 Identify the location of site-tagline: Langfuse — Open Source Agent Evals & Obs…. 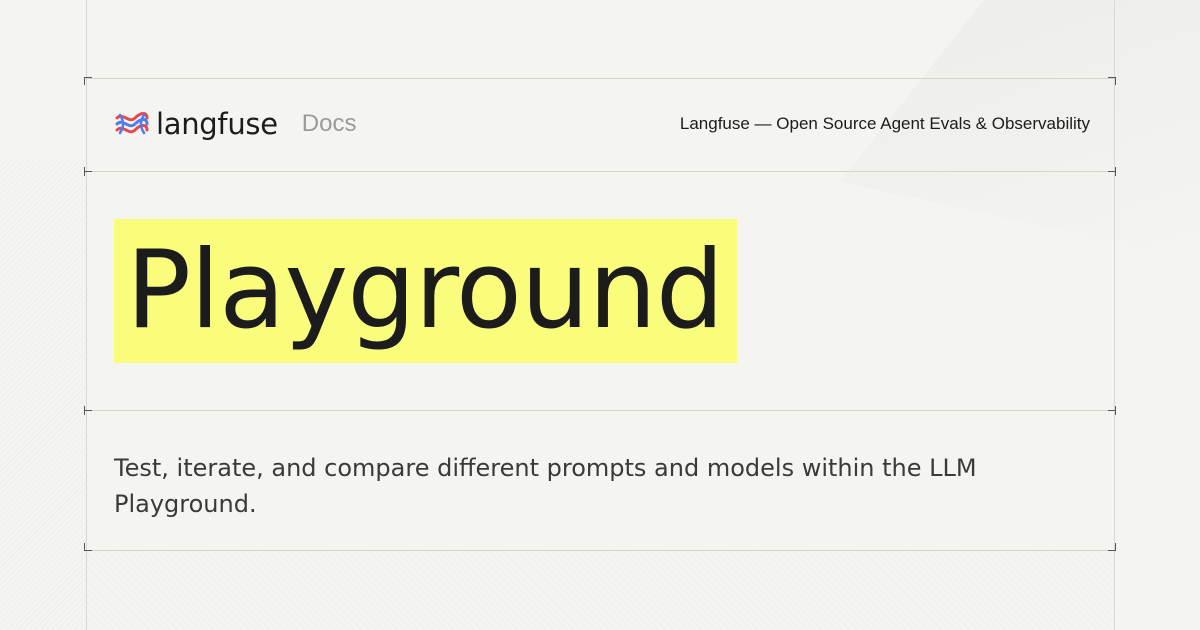
(884, 123).